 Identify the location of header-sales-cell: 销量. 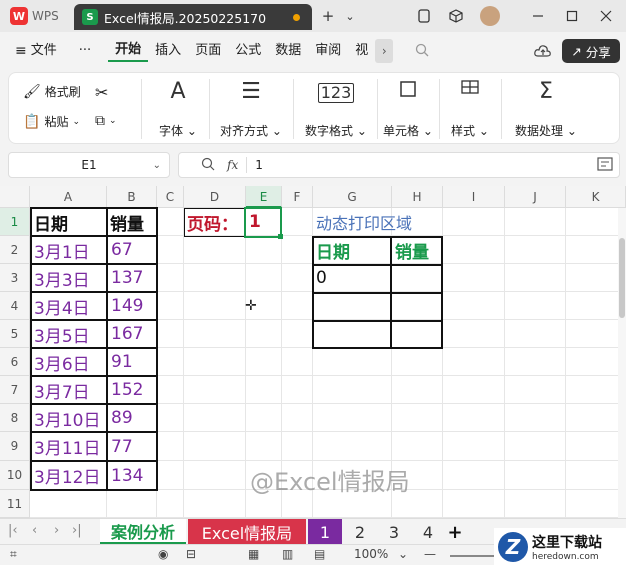
(132, 222).